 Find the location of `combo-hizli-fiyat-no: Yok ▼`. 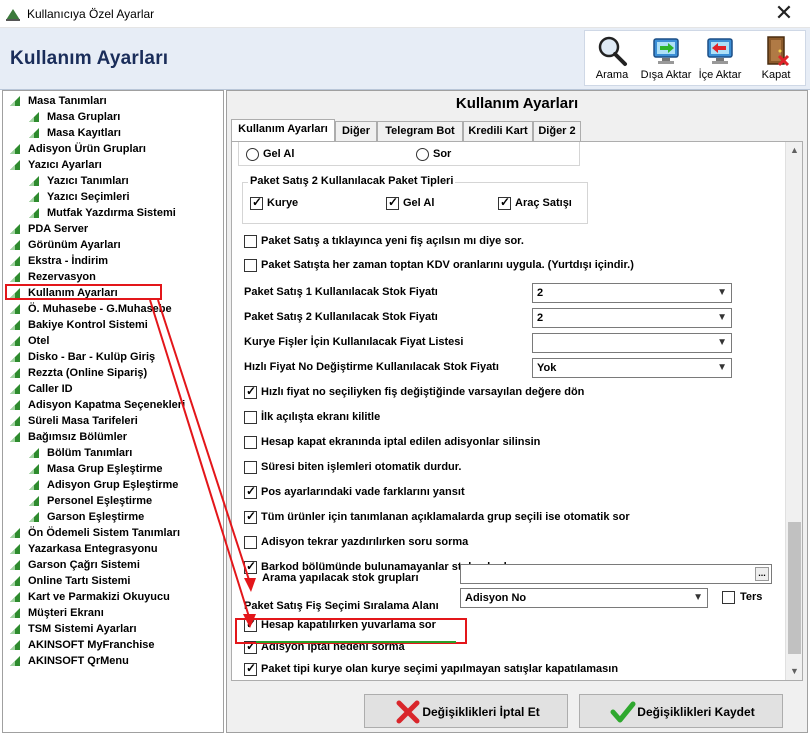

combo-hizli-fiyat-no: Yok ▼ is located at coordinates (632, 368).